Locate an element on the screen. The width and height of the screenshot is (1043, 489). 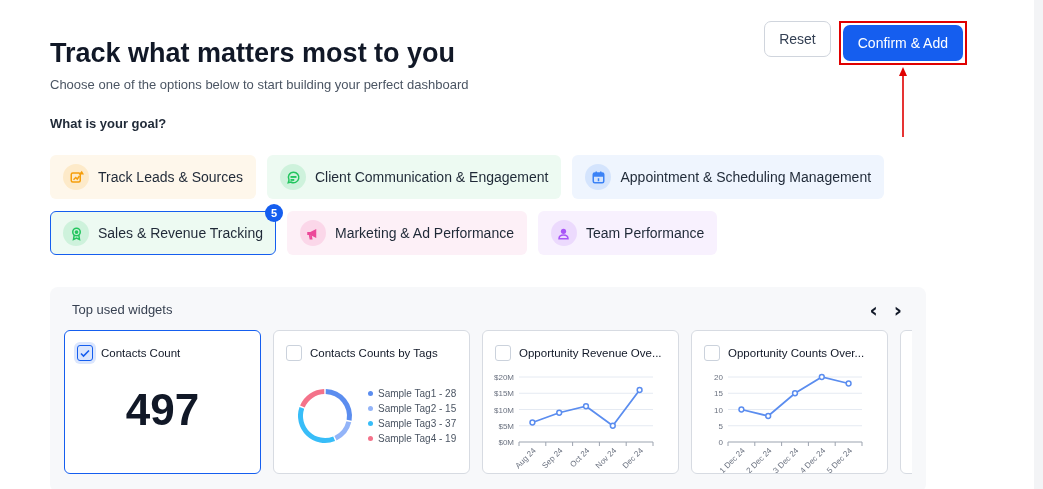
legend-label: Sample Tag1 - 28 is located at coordinates (417, 393).